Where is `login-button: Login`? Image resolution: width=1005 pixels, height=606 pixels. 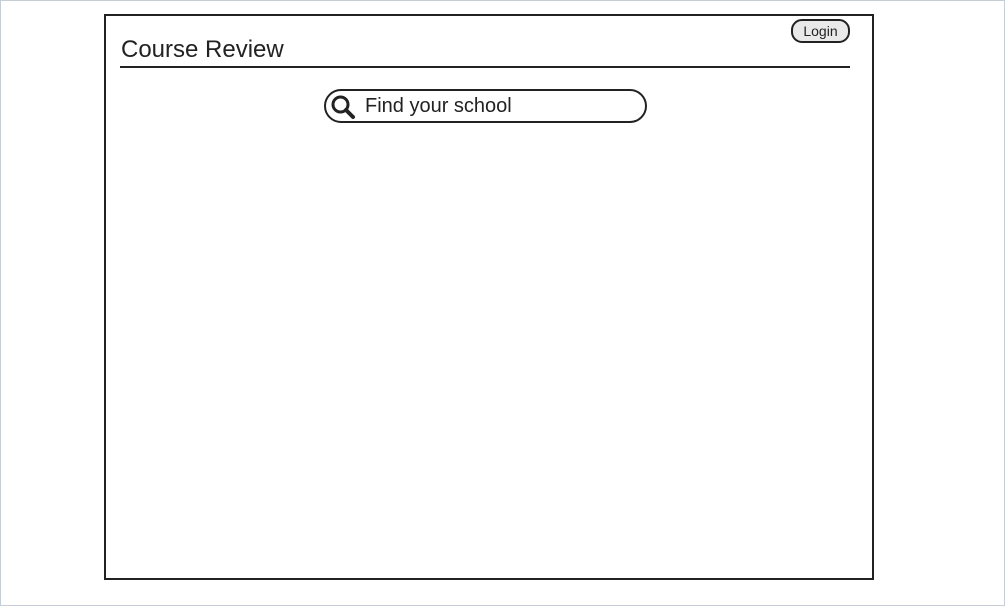
login-button: Login is located at coordinates (820, 31).